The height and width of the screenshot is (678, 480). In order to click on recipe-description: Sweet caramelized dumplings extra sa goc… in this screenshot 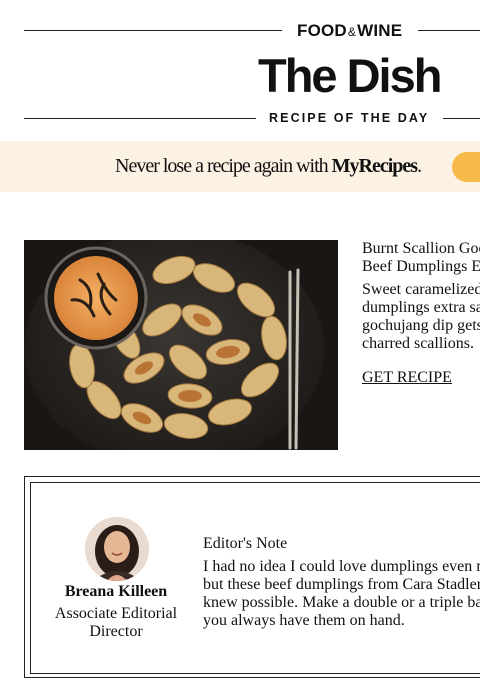, I will do `click(421, 316)`.